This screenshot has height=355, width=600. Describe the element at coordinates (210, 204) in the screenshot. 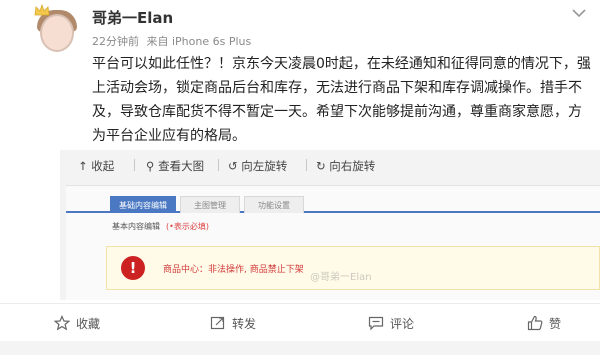

I see `embedded-tab-images: 主图管理` at that location.